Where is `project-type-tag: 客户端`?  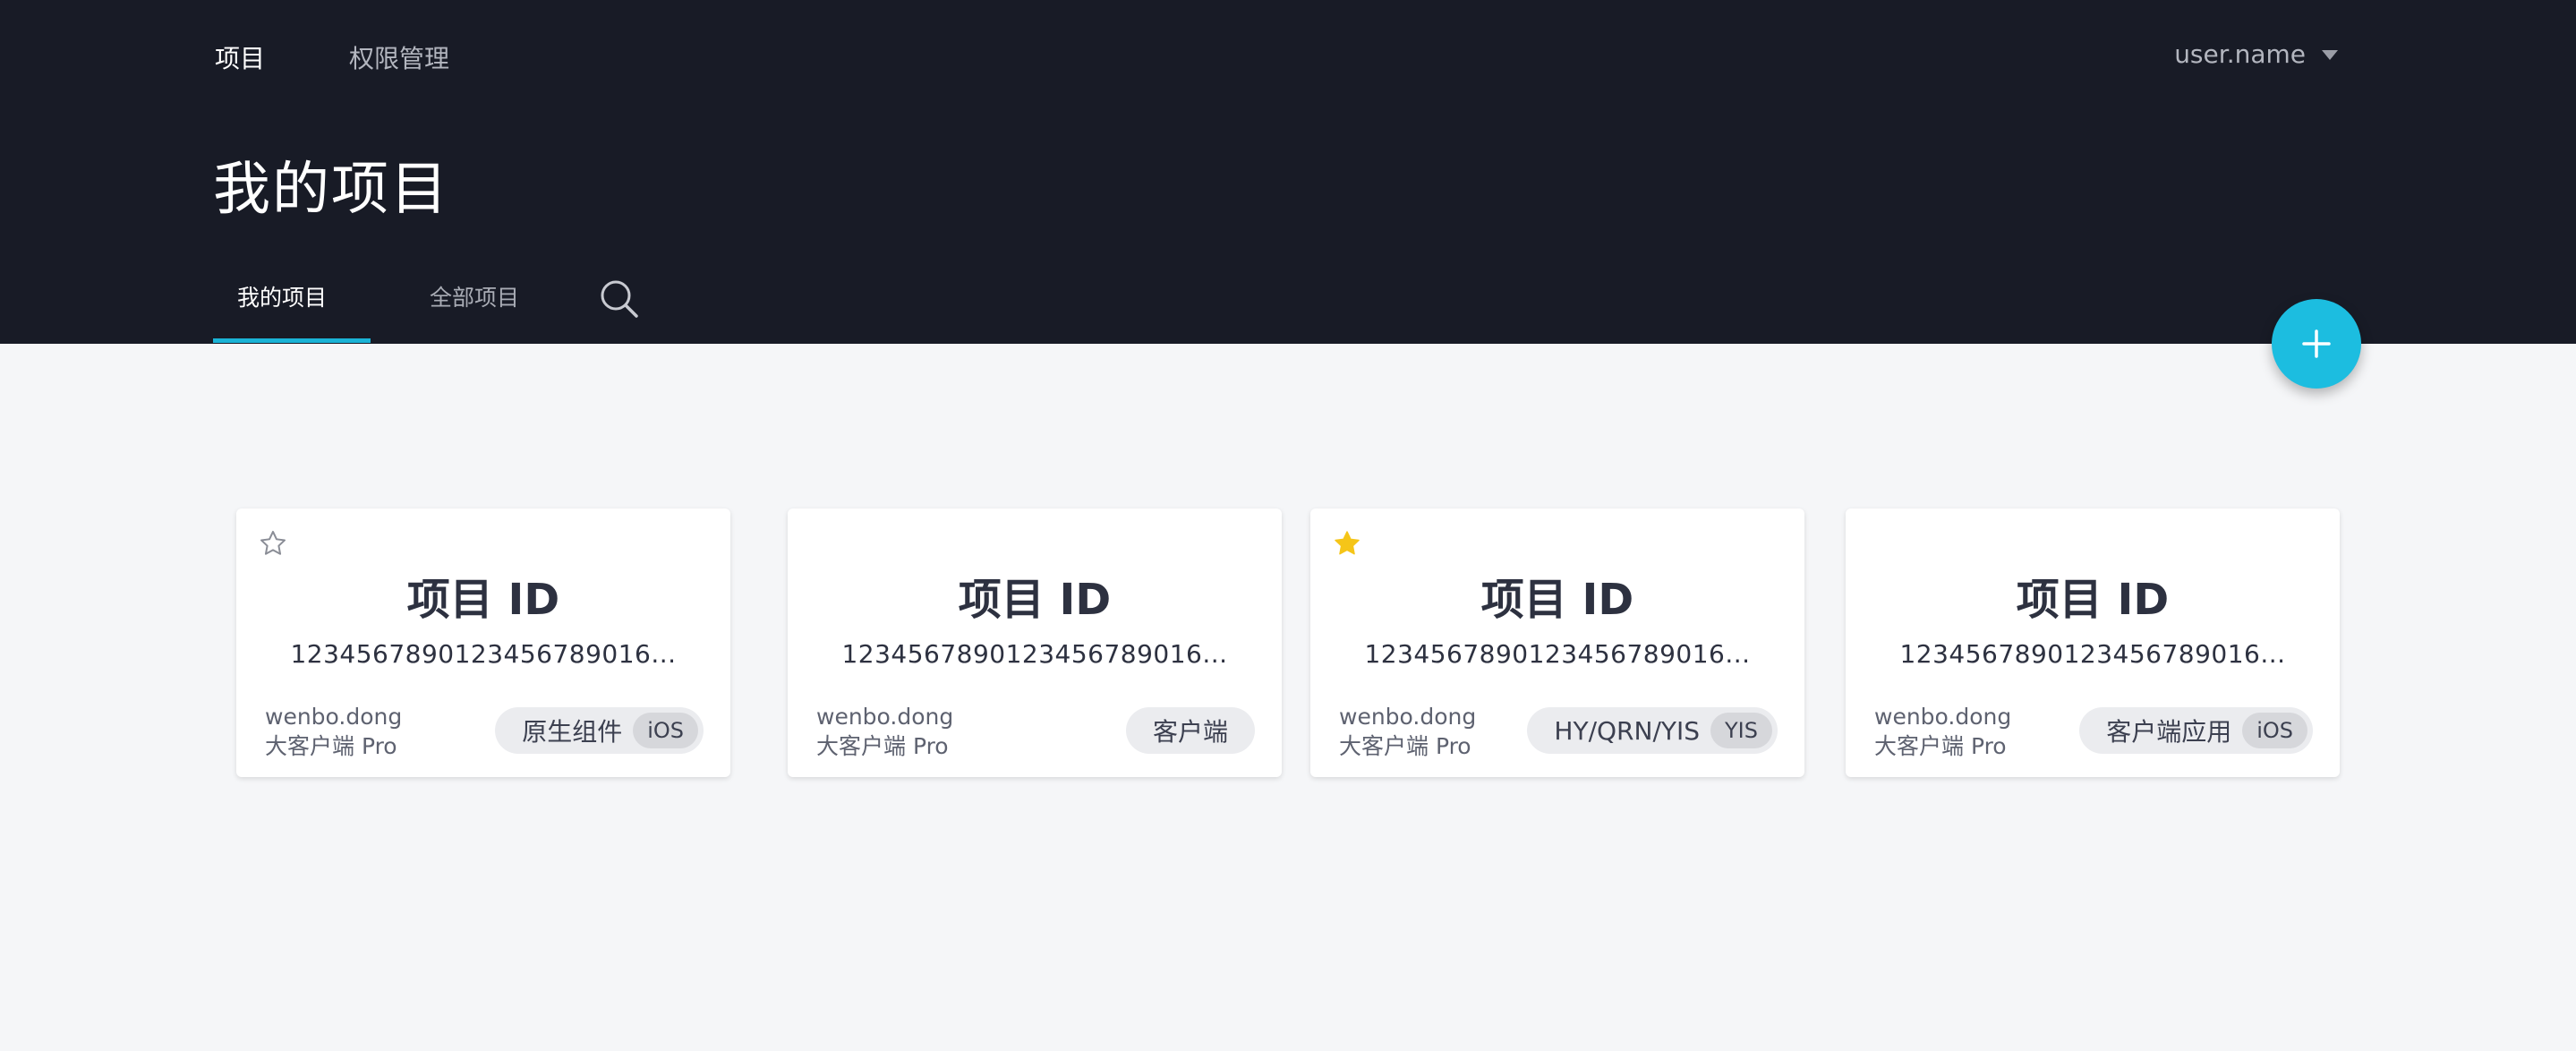 project-type-tag: 客户端 is located at coordinates (1190, 730).